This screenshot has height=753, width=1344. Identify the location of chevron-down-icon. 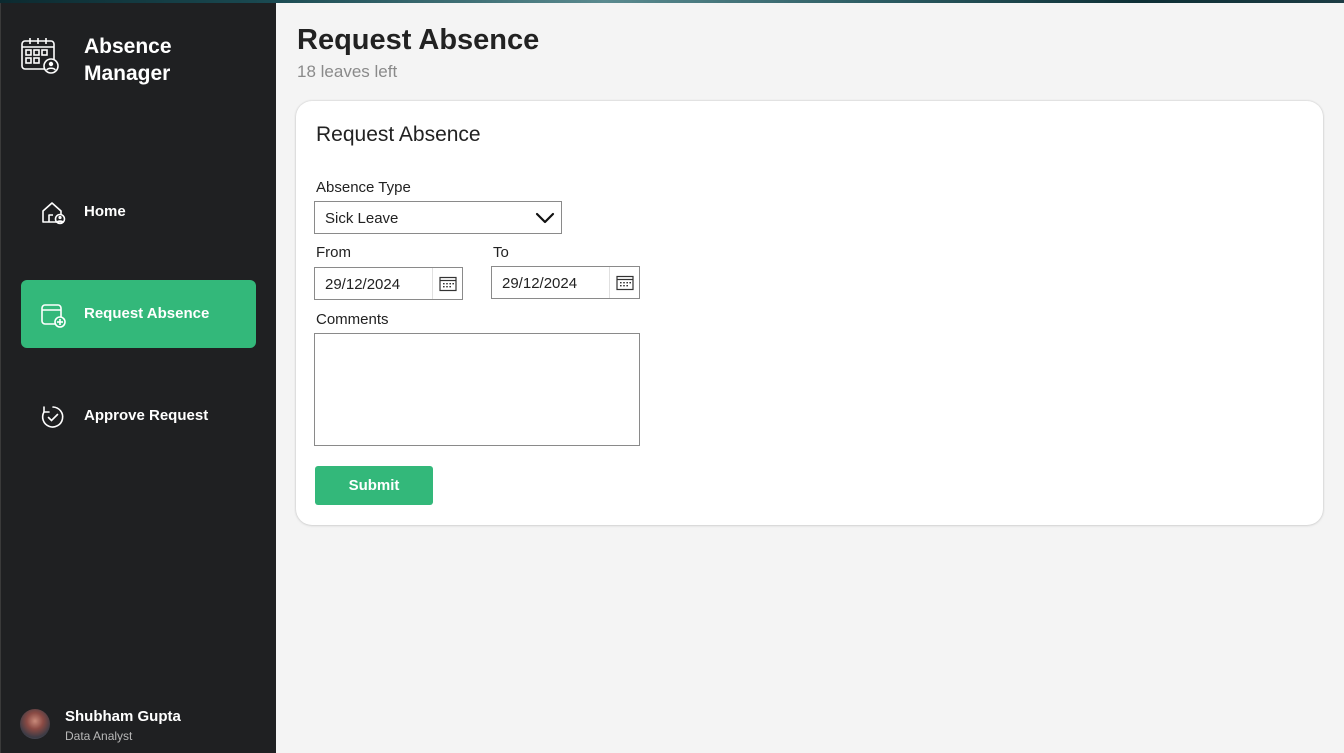
(545, 218).